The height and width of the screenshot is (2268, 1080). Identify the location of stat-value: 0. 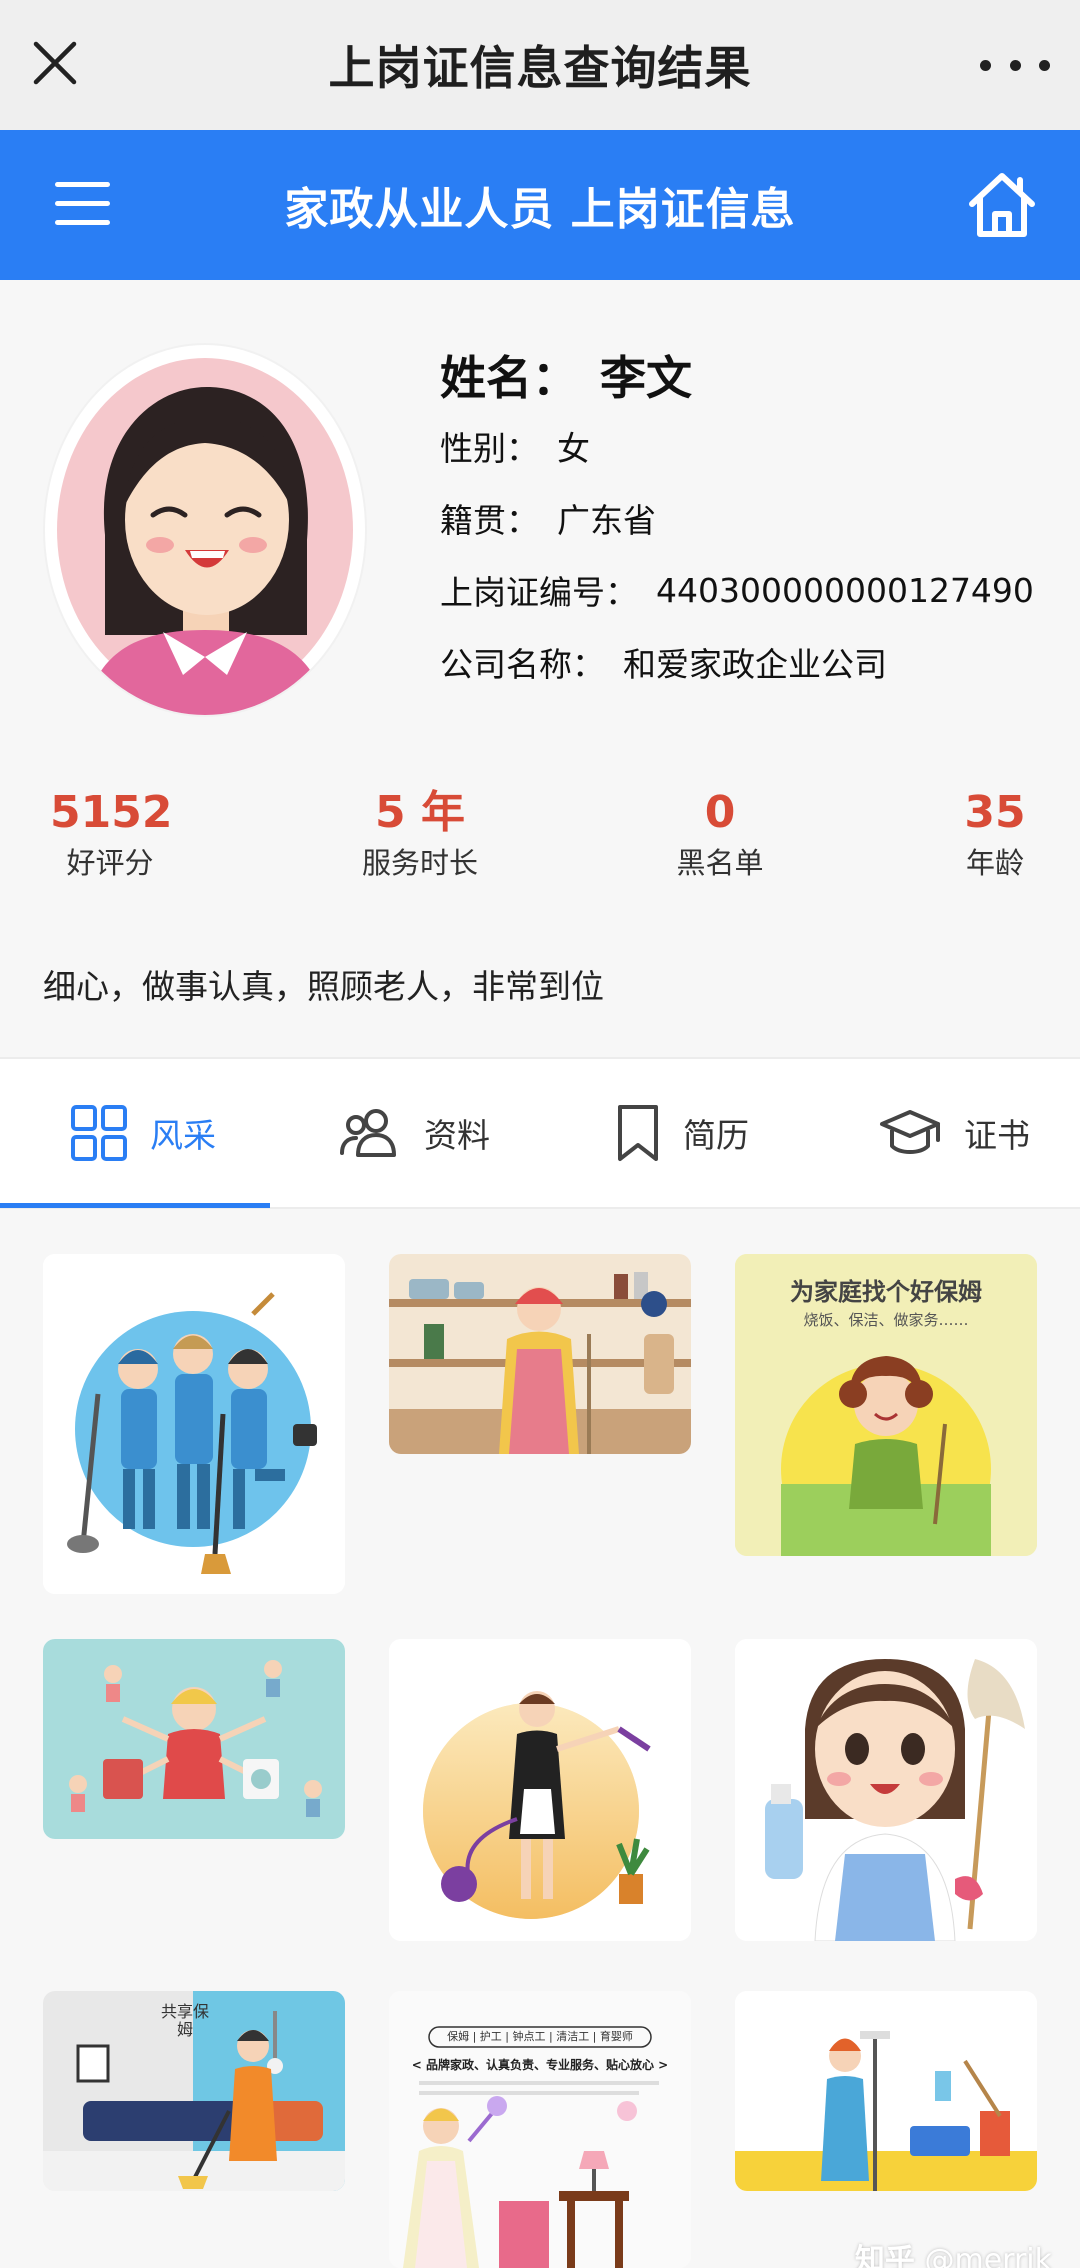
(720, 812).